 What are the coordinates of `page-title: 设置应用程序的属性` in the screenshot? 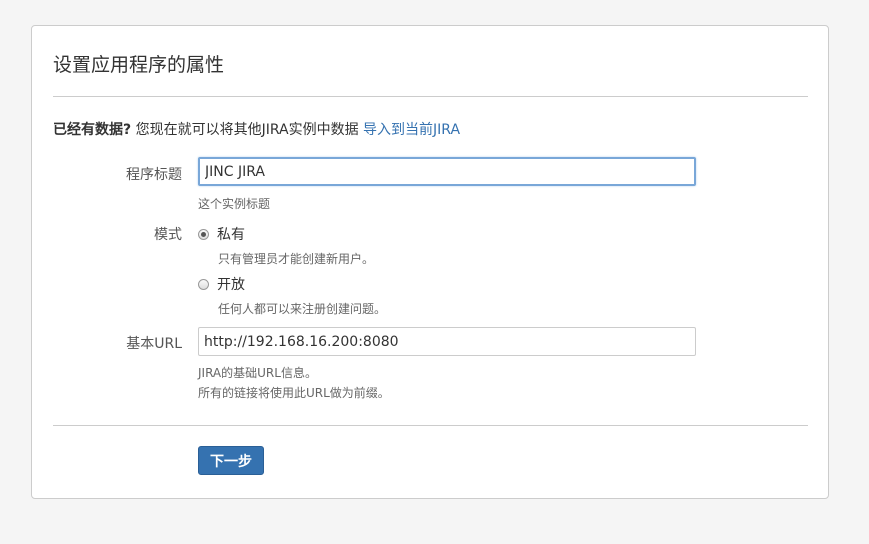 It's located at (139, 65).